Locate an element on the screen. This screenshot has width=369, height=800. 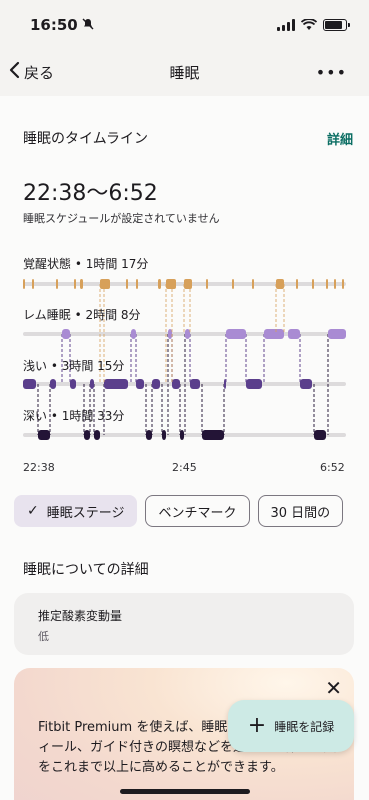
log-sleep-button: + 睡眠を記録 is located at coordinates (291, 726).